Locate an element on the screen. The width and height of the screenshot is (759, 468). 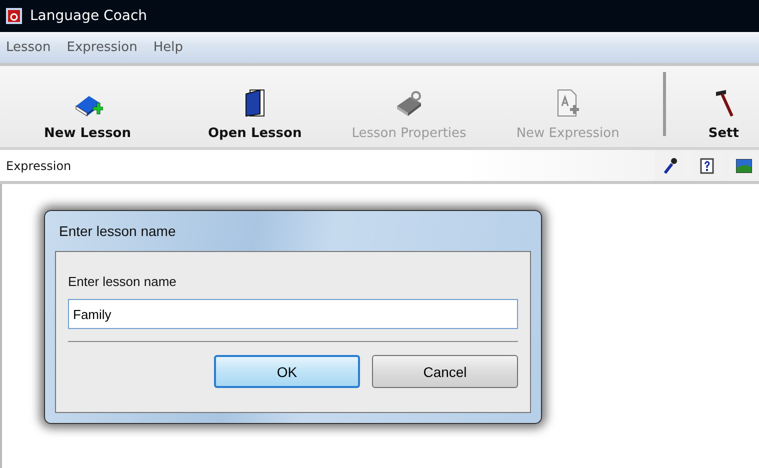
menu-item: Expression is located at coordinates (102, 47).